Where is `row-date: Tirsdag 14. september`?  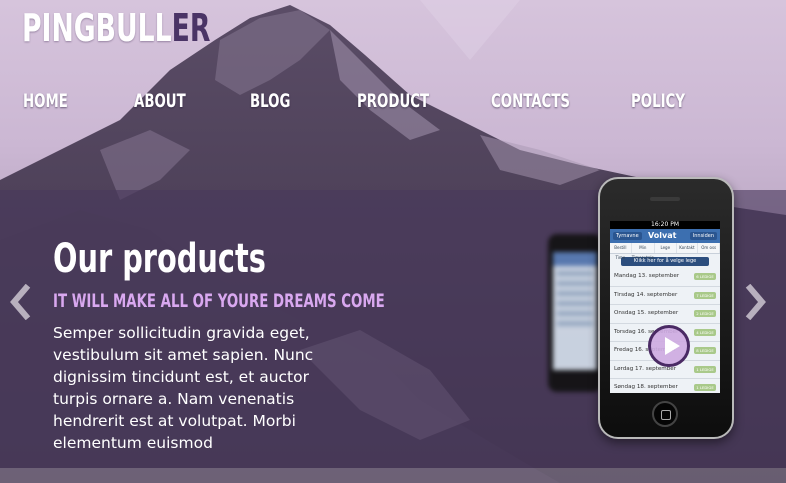
row-date: Tirsdag 14. september is located at coordinates (646, 294).